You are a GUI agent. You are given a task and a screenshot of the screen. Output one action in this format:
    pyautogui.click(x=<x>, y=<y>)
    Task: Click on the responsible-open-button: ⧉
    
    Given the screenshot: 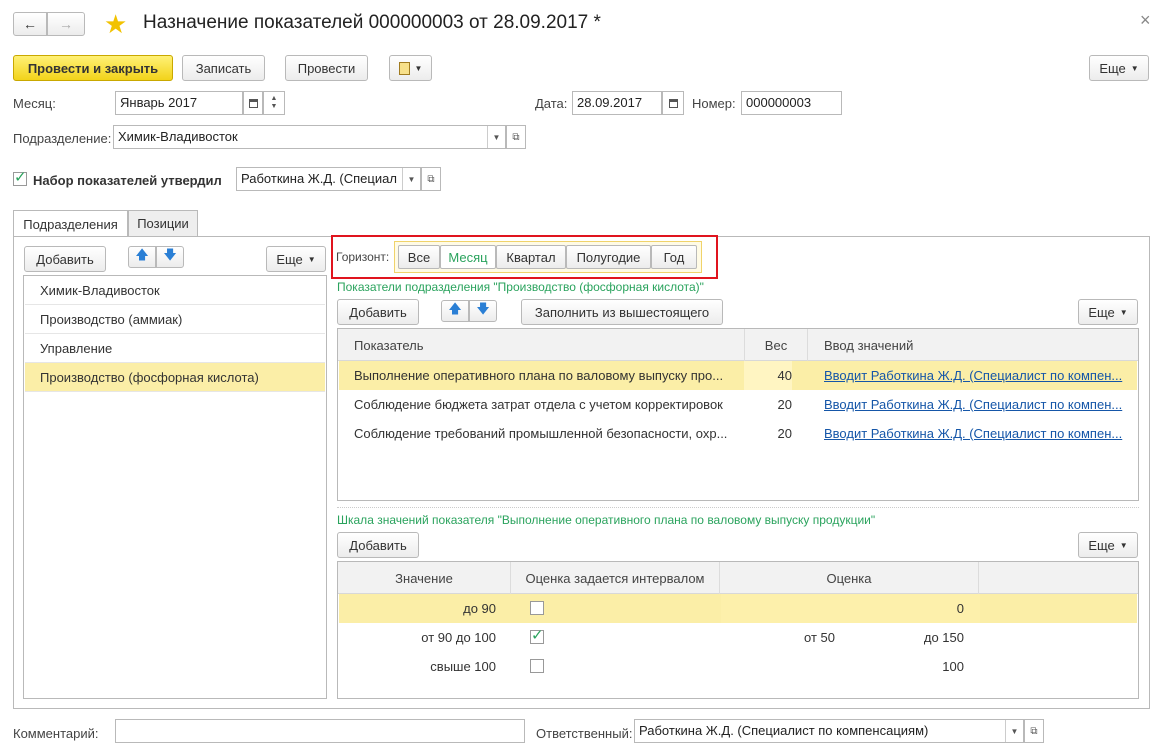 What is the action you would take?
    pyautogui.click(x=1034, y=731)
    